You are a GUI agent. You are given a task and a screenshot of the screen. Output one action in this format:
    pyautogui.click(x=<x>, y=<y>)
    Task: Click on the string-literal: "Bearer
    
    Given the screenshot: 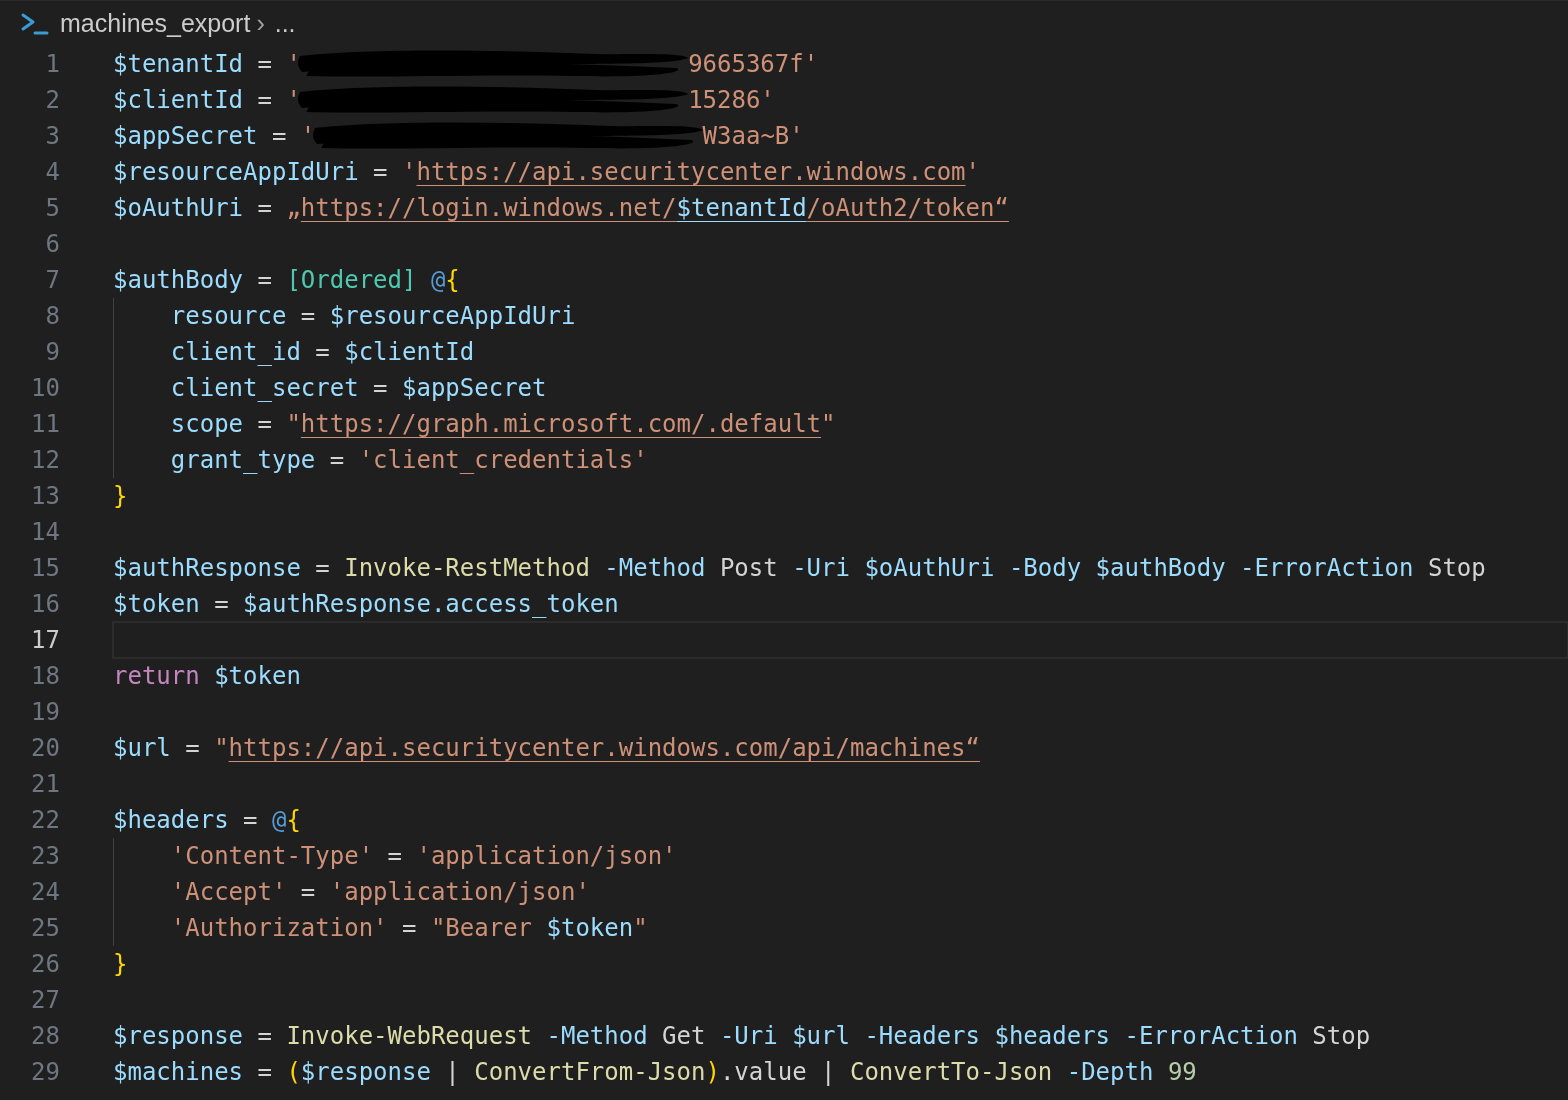 What is the action you would take?
    pyautogui.click(x=482, y=928)
    